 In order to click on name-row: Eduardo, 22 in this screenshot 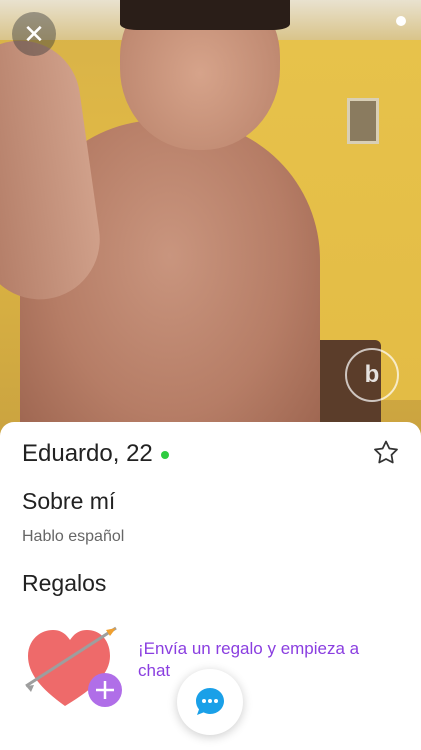, I will do `click(95, 454)`.